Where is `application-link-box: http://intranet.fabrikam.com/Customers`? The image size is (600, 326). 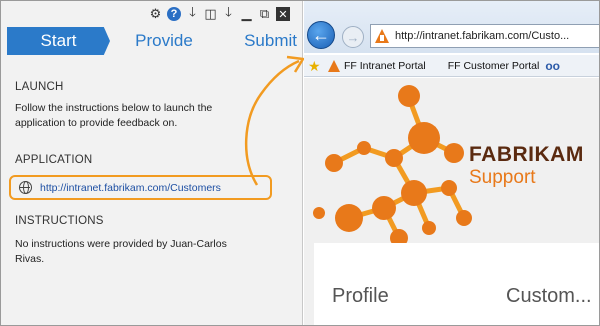
application-link-box: http://intranet.fabrikam.com/Customers is located at coordinates (140, 187).